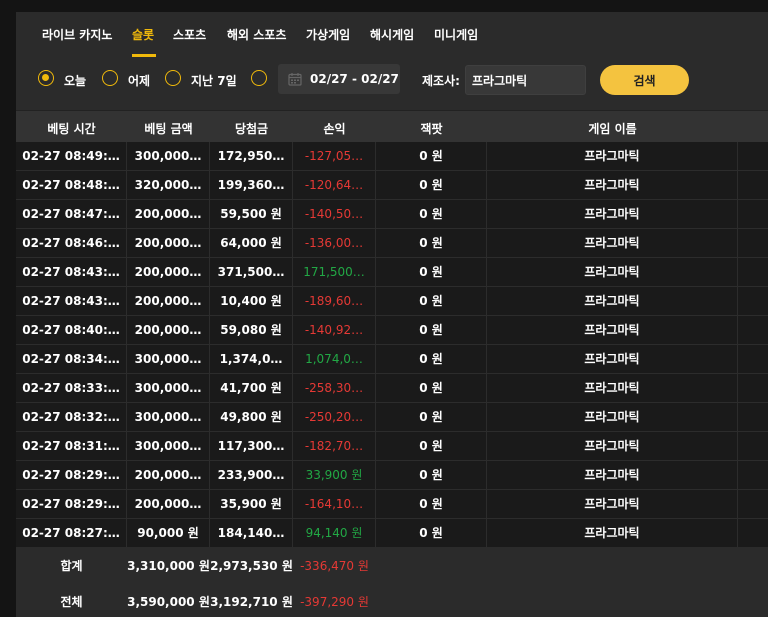 The width and height of the screenshot is (768, 617). What do you see at coordinates (168, 129) in the screenshot?
I see `header-bet-amount: 베팅 금액` at bounding box center [168, 129].